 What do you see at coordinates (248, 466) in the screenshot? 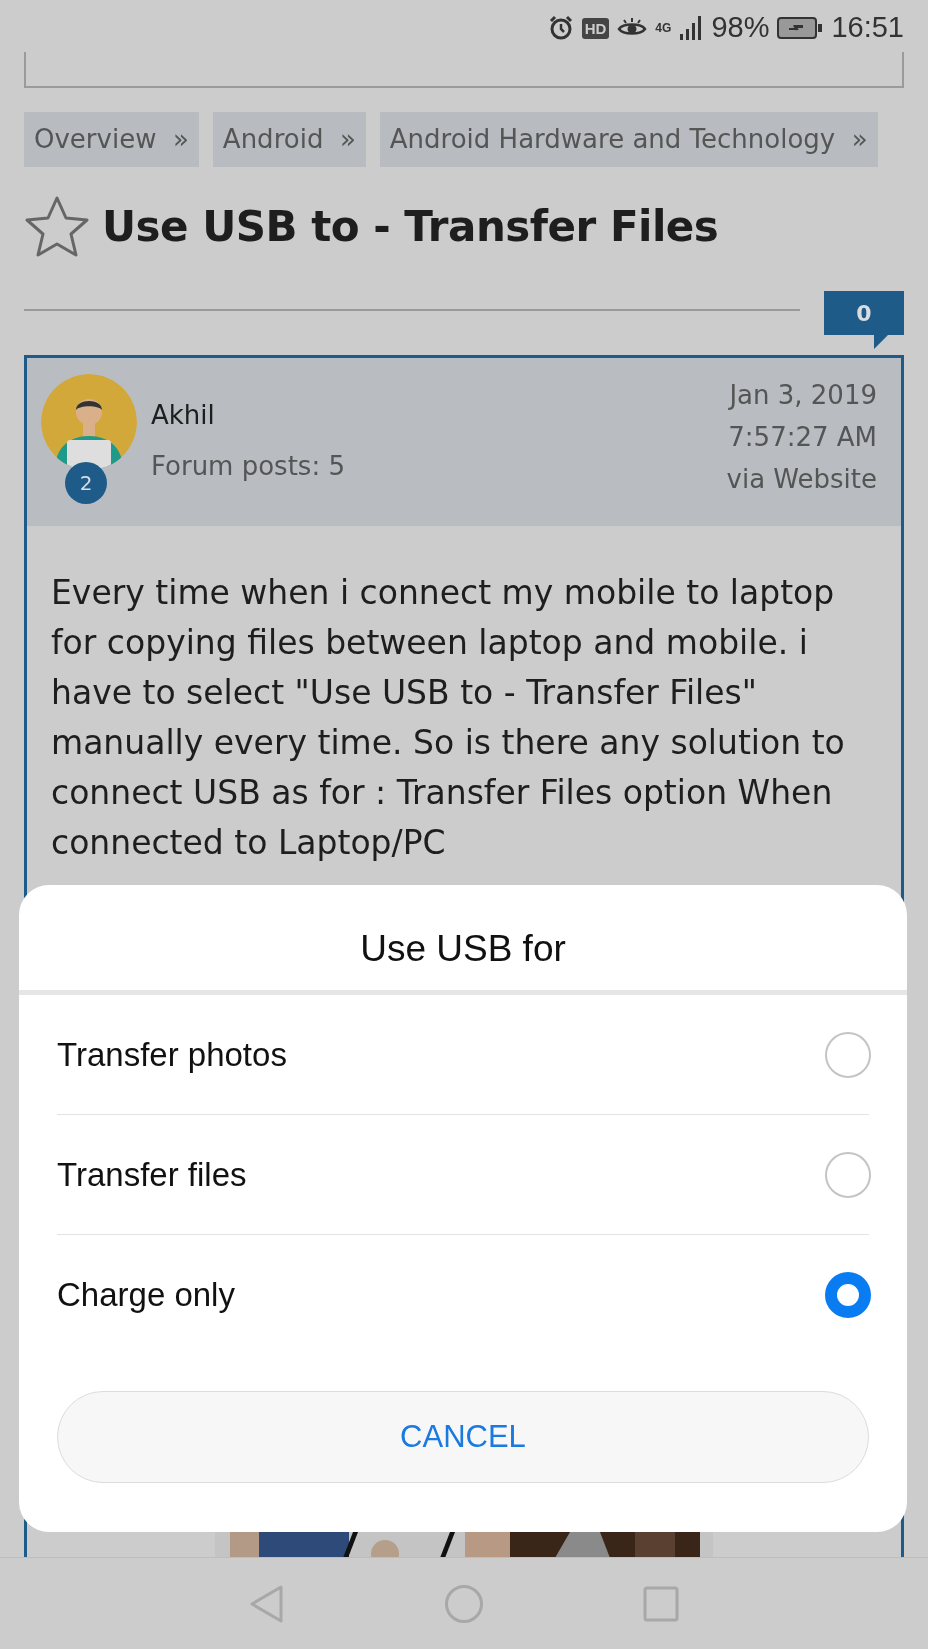
I see `forum-posts: Forum posts: 5` at bounding box center [248, 466].